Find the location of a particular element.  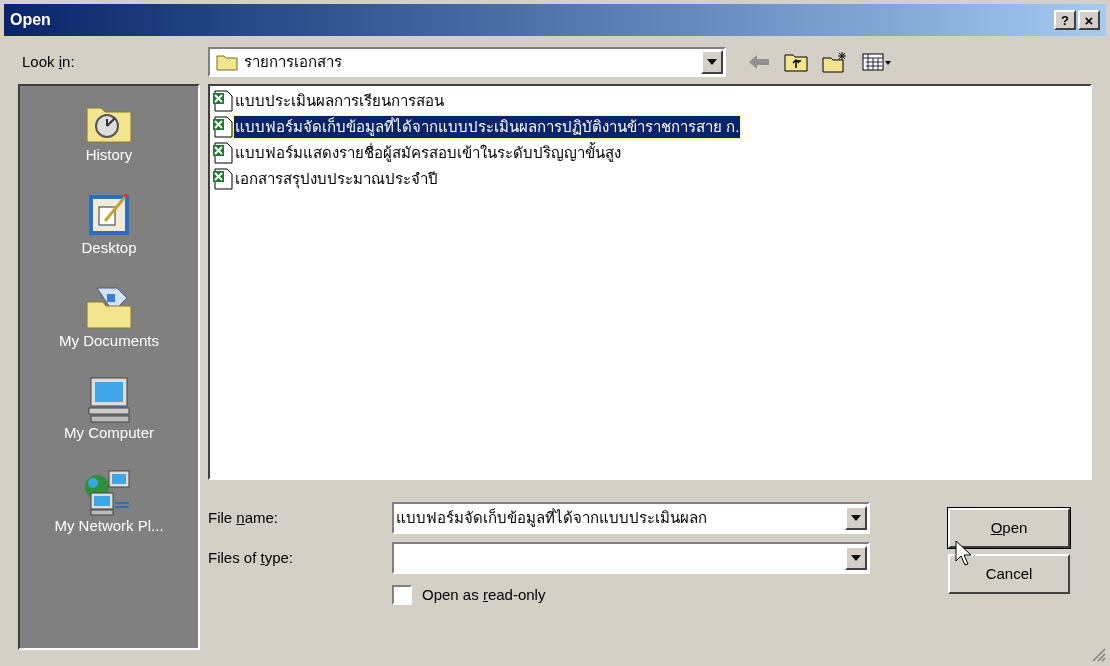

files-of-type-label: Files of type: is located at coordinates (251, 557).